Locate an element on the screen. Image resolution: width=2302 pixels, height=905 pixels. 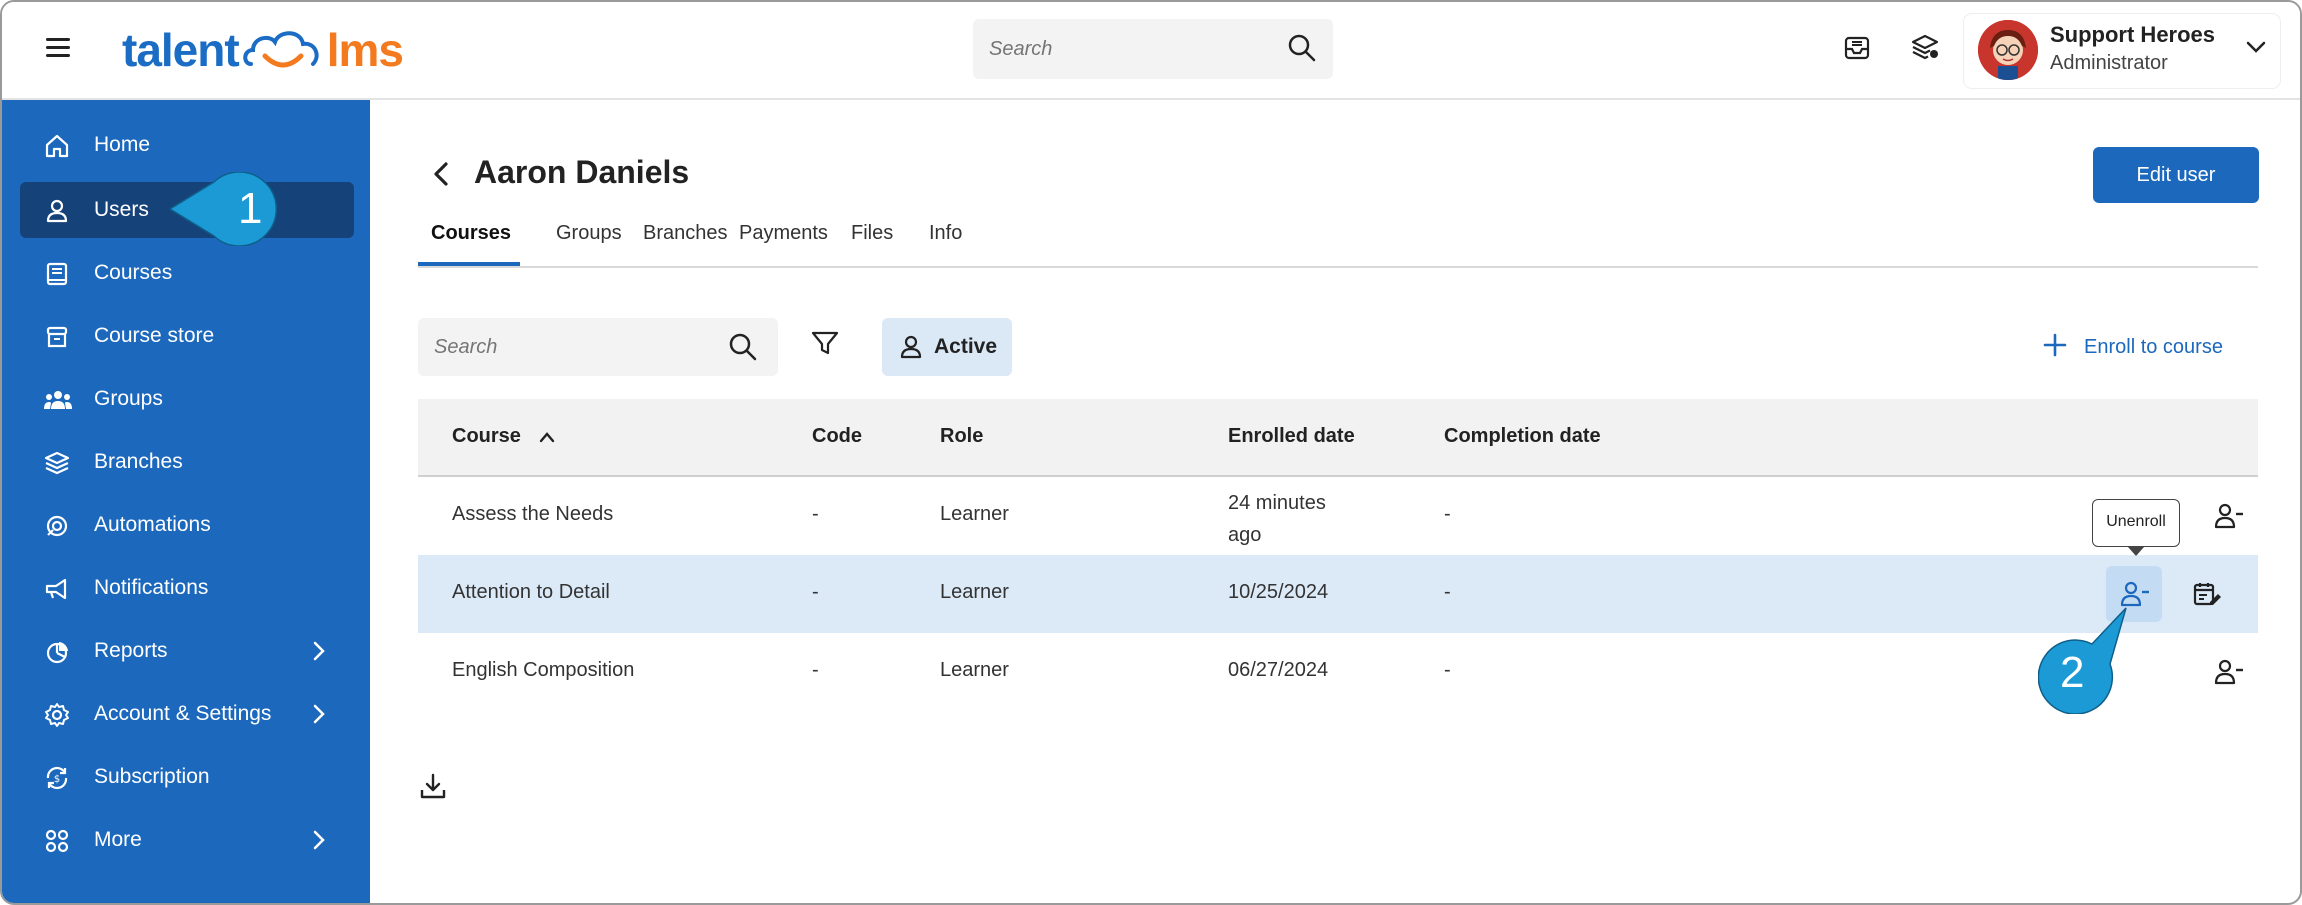
sidebar-item-branches: Branches is located at coordinates (187, 462).